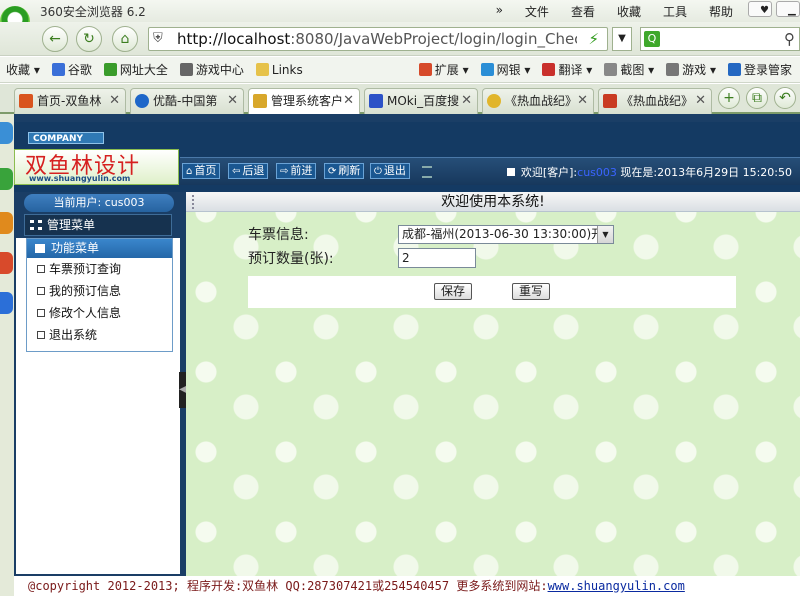  What do you see at coordinates (597, 172) in the screenshot?
I see `customer-id: cus003` at bounding box center [597, 172].